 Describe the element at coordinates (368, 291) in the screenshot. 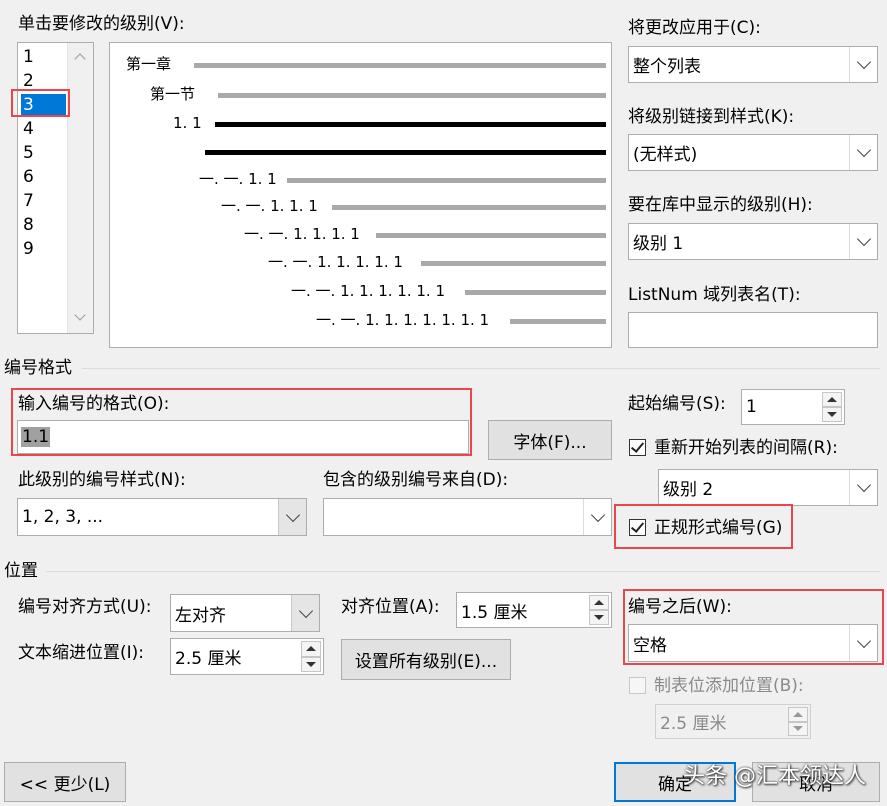

I see `preview-row-label: 一. 一. 1. 1. 1. 1. 1. 1` at that location.